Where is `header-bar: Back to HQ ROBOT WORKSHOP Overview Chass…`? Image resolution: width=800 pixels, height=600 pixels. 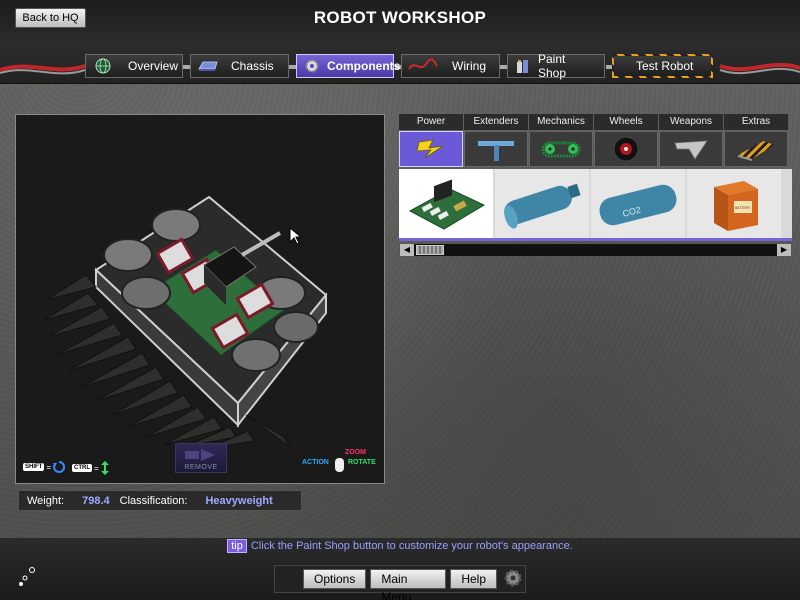 header-bar: Back to HQ ROBOT WORKSHOP Overview Chass… is located at coordinates (400, 42).